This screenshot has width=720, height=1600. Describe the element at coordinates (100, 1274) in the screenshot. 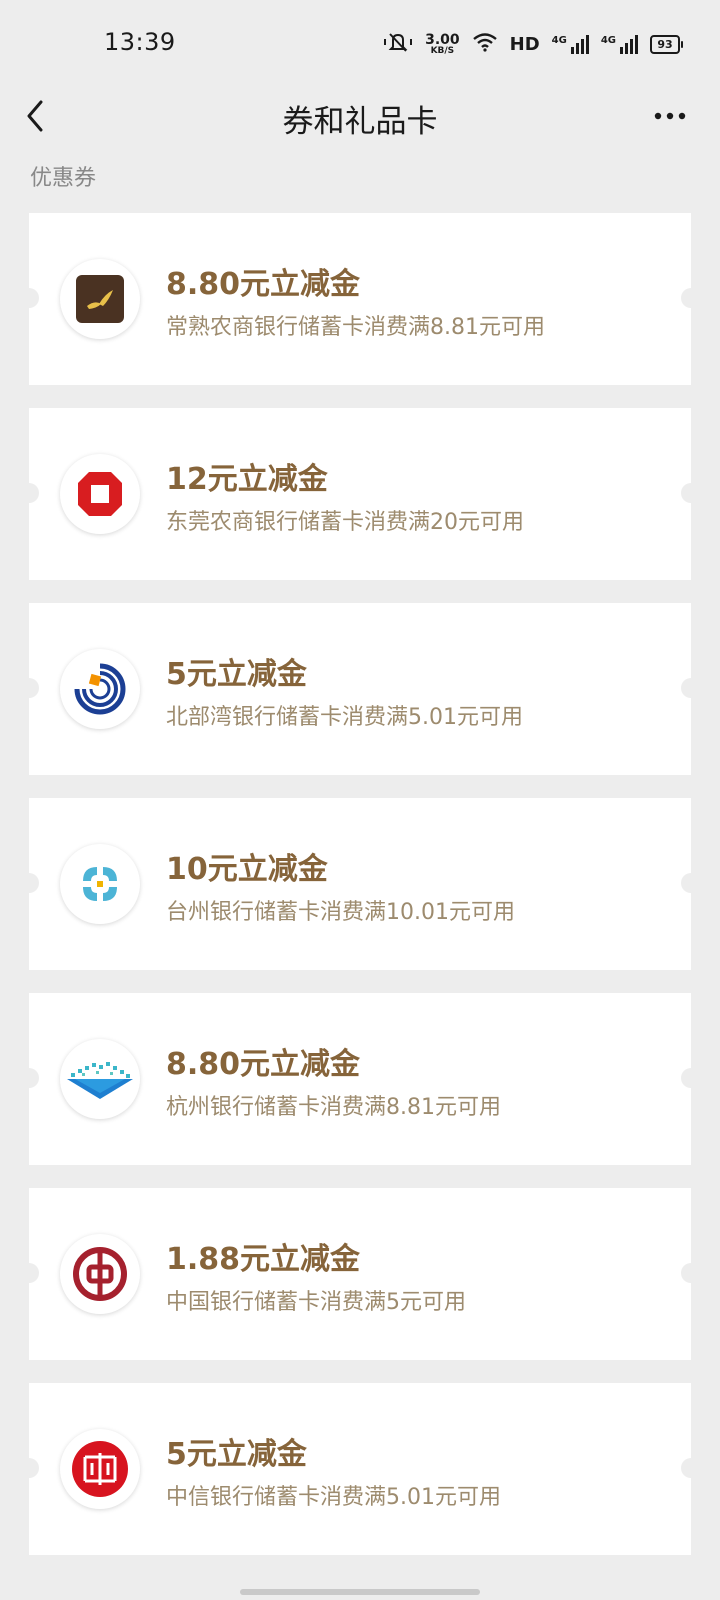

I see `bank-of-china-logo` at that location.